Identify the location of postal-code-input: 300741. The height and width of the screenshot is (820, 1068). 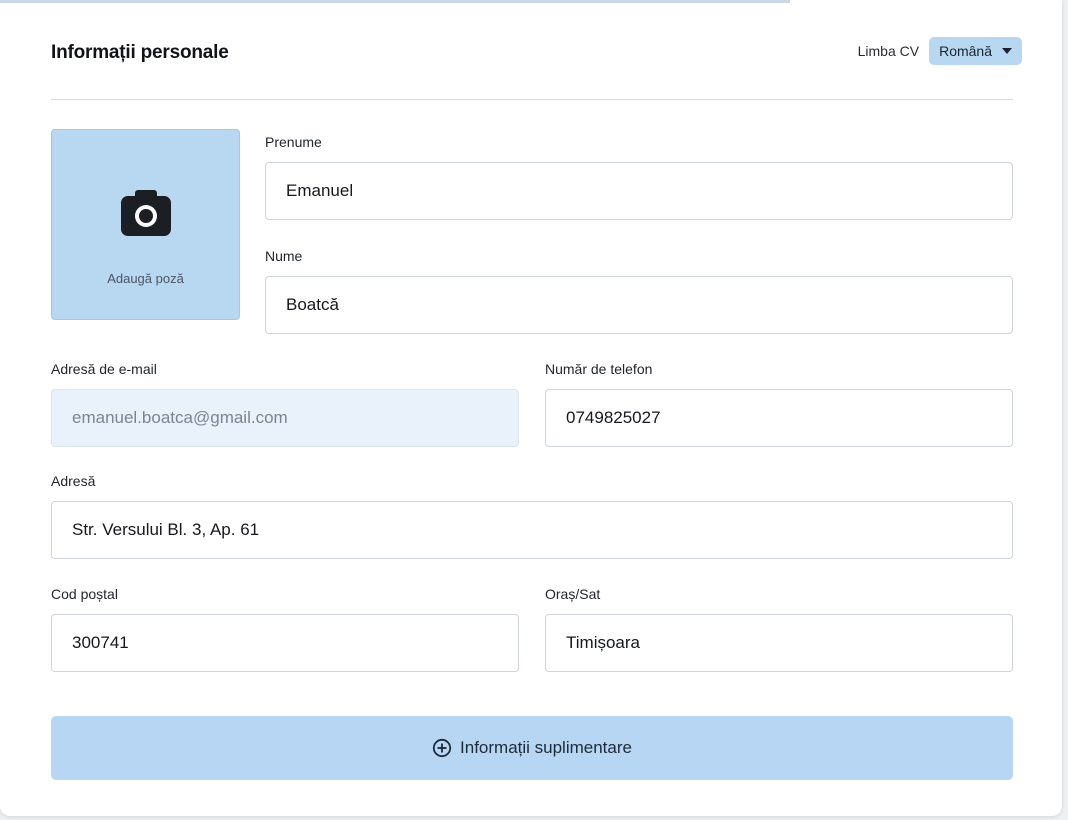
(285, 643).